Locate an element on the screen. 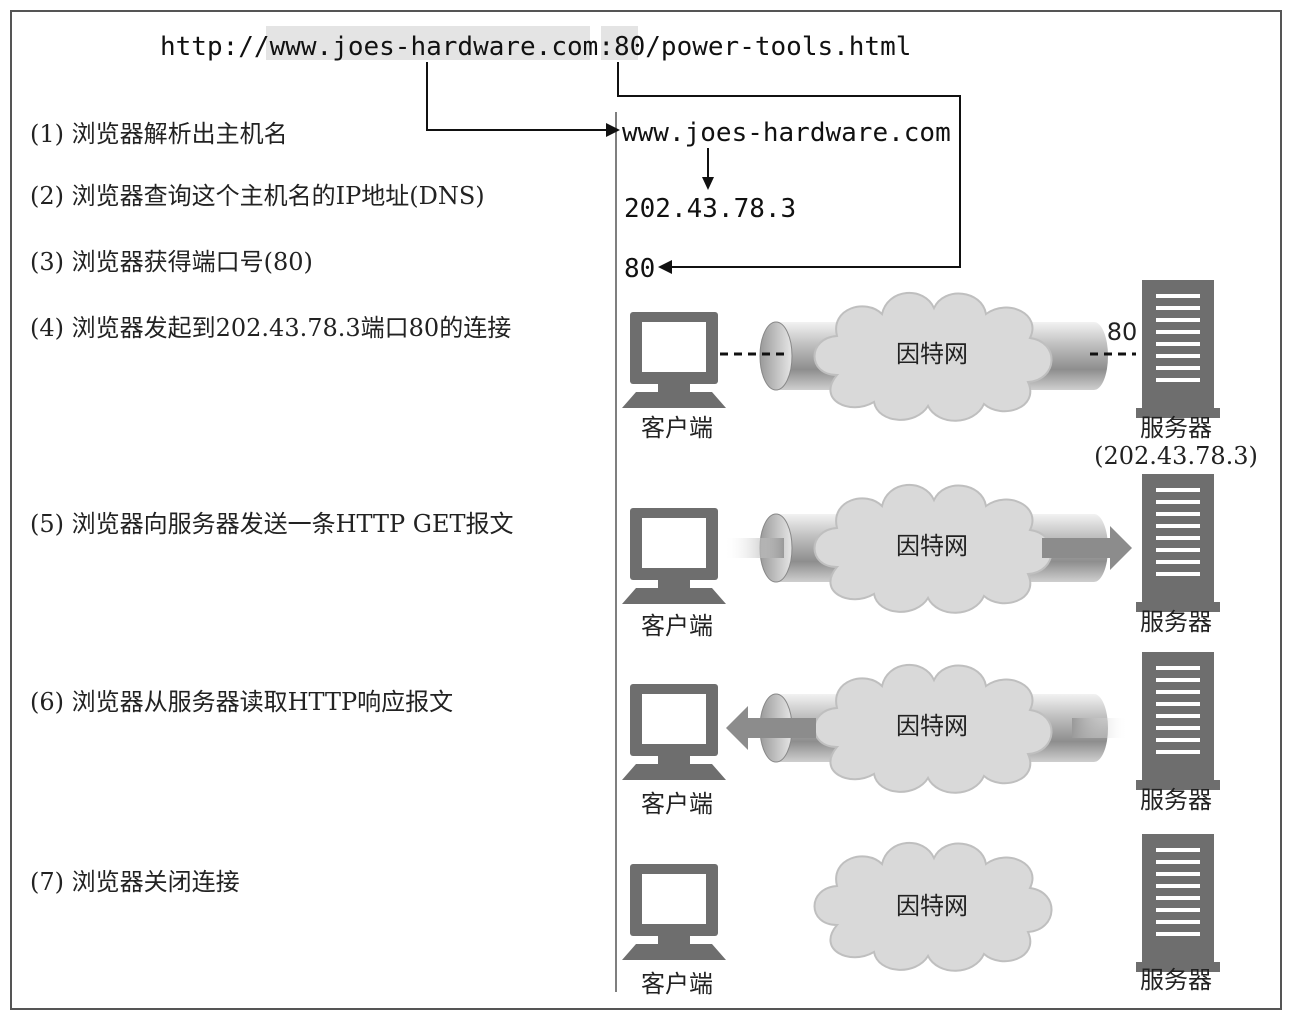 The width and height of the screenshot is (1298, 1022). row-close: 客户端 因特网 服务器 is located at coordinates (921, 916).